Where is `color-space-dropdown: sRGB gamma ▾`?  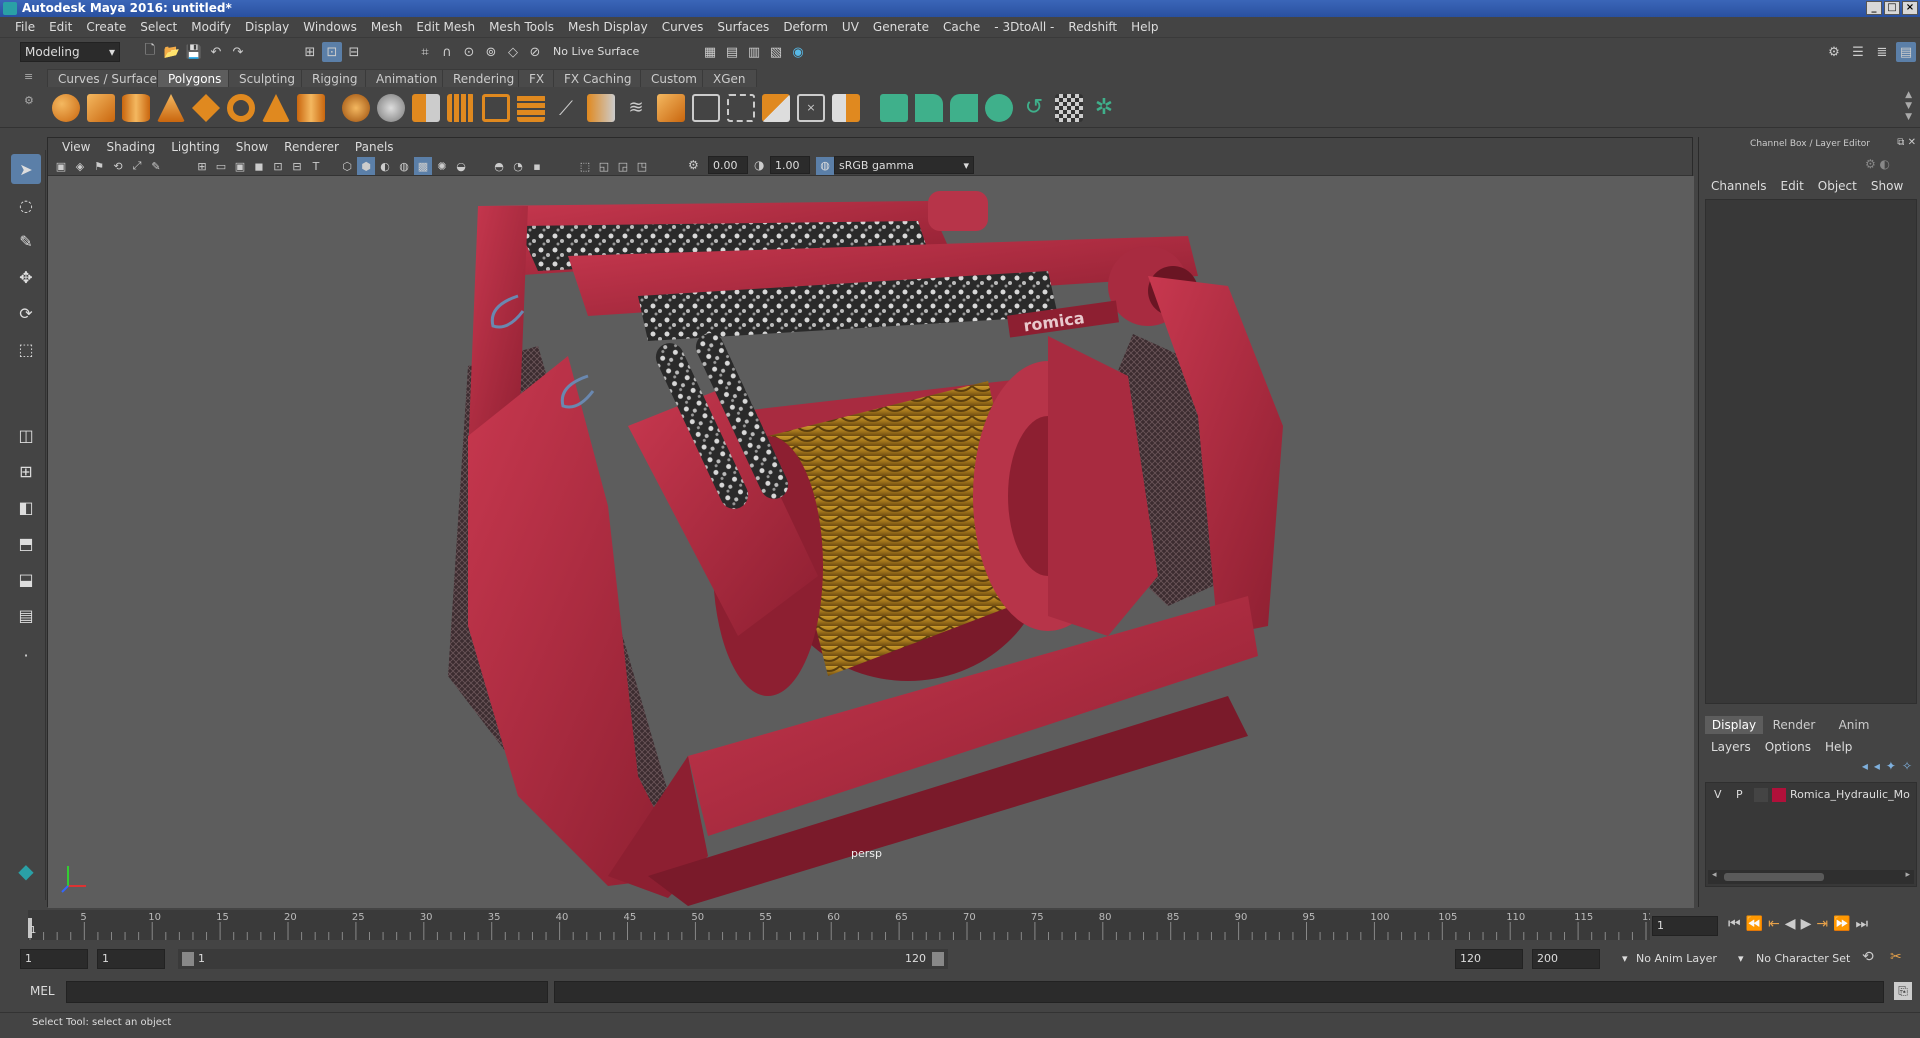
color-space-dropdown: sRGB gamma ▾ is located at coordinates (904, 165).